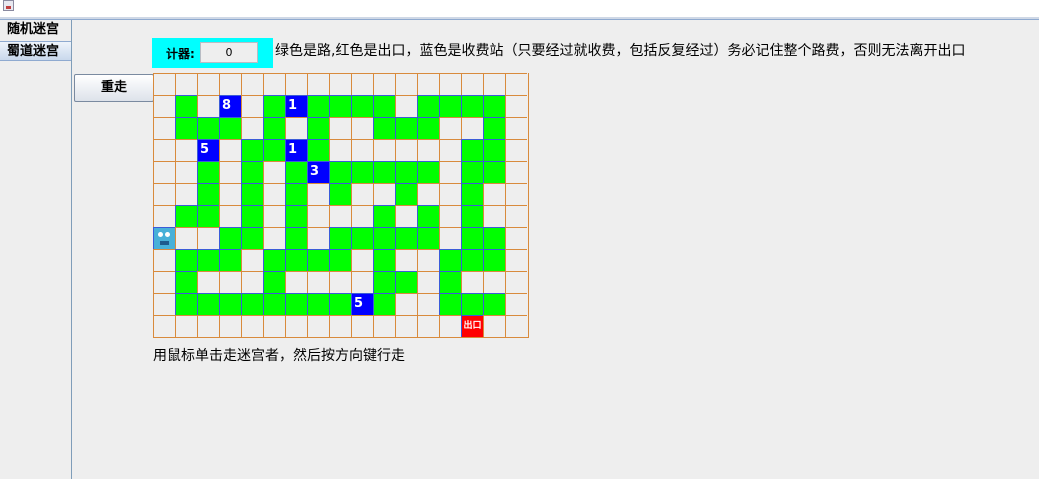 The height and width of the screenshot is (479, 1039). I want to click on sidebar-tabs: 随机迷宫 蜀道迷宫, so click(36, 249).